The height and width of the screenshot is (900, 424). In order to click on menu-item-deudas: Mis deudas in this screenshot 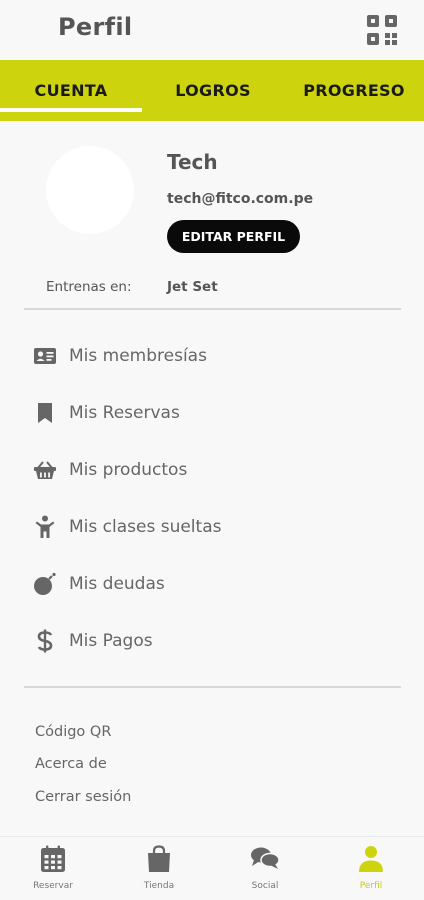, I will do `click(212, 584)`.